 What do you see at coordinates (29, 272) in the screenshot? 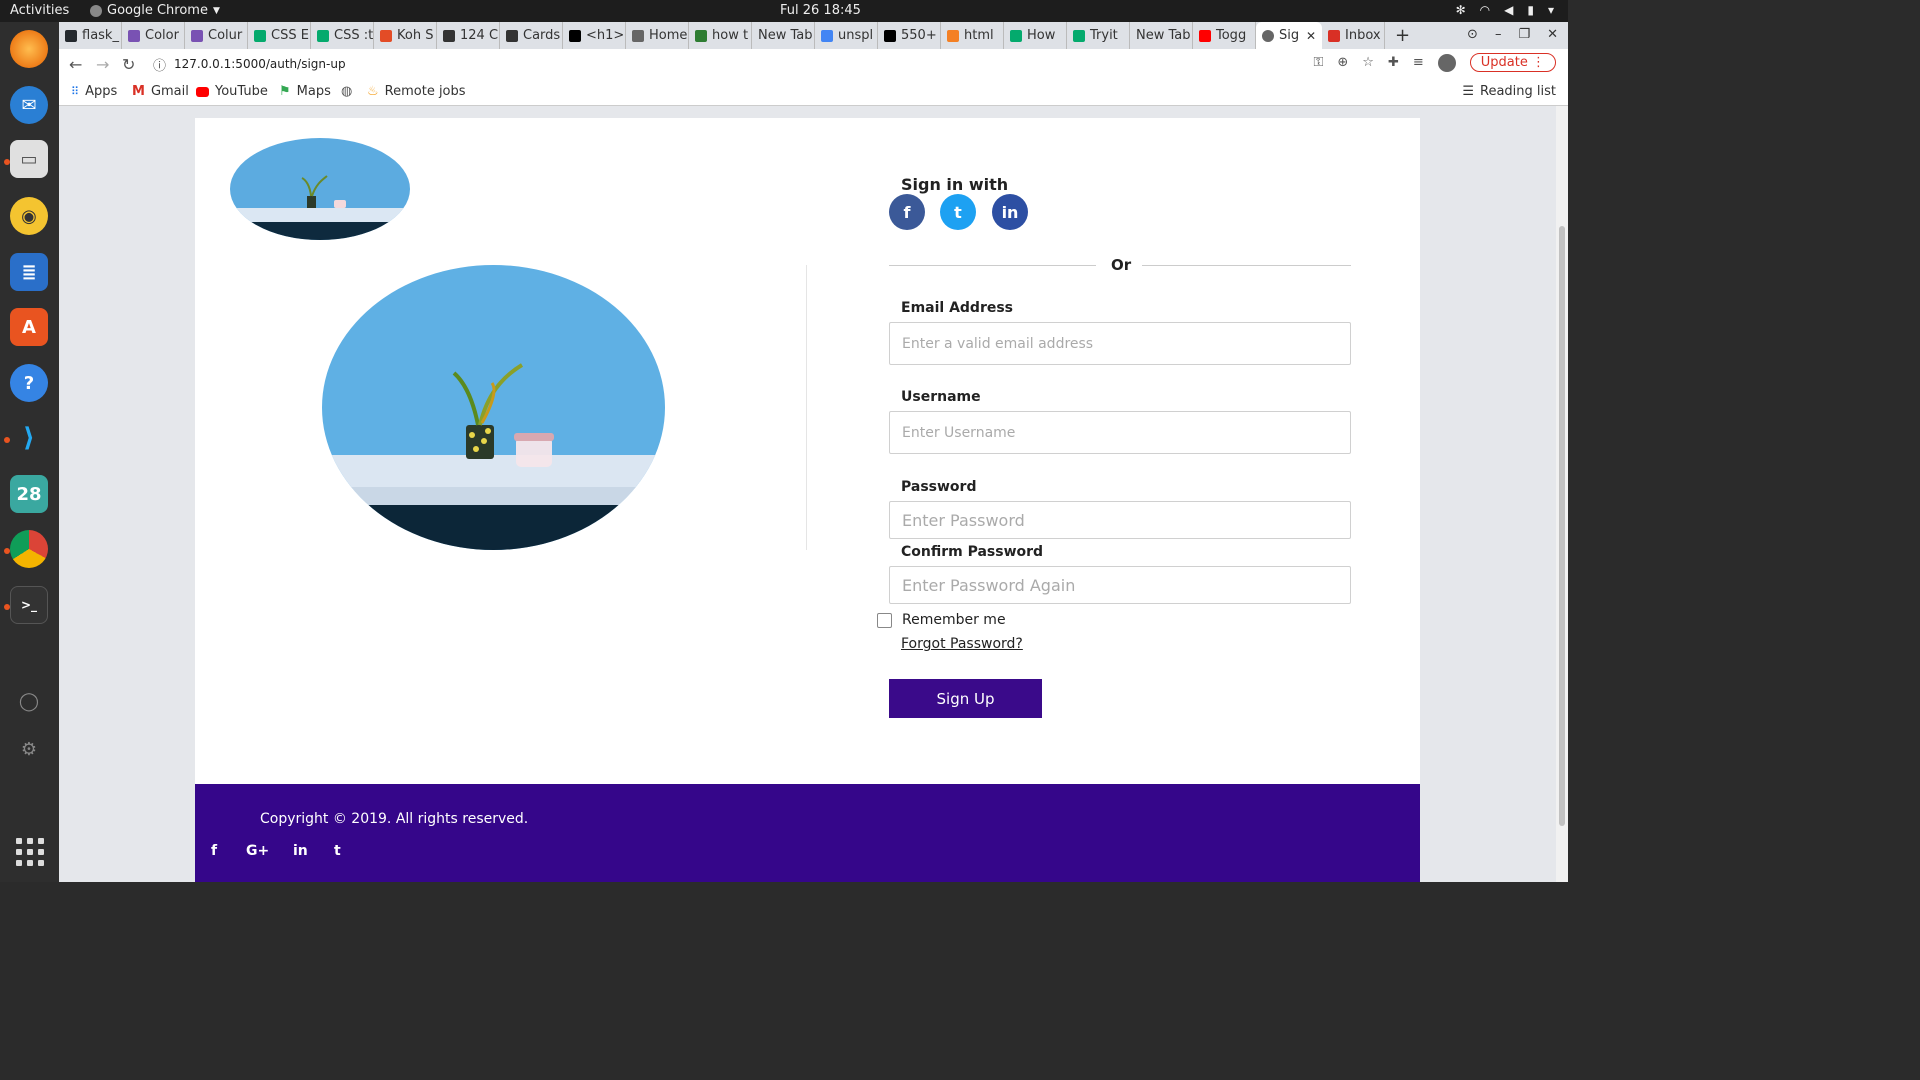
I see `writer-icon: ≣` at bounding box center [29, 272].